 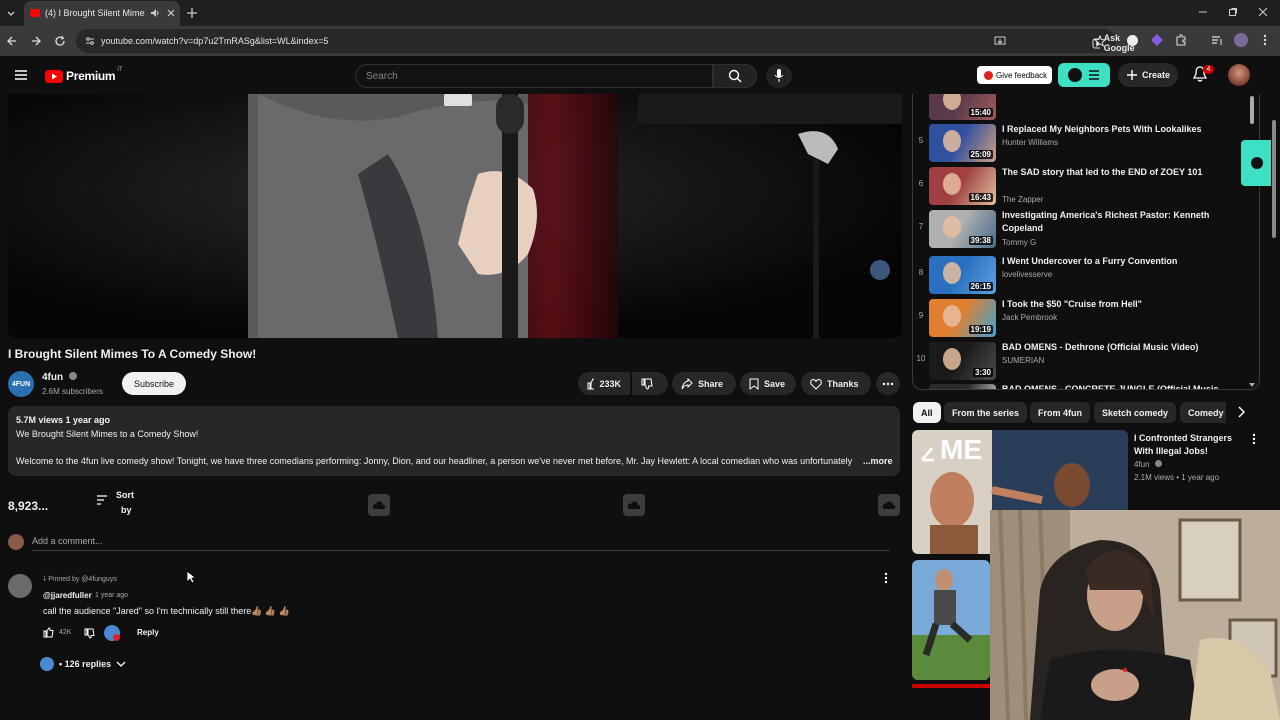 What do you see at coordinates (952, 227) in the screenshot?
I see `thumbnail-figure` at bounding box center [952, 227].